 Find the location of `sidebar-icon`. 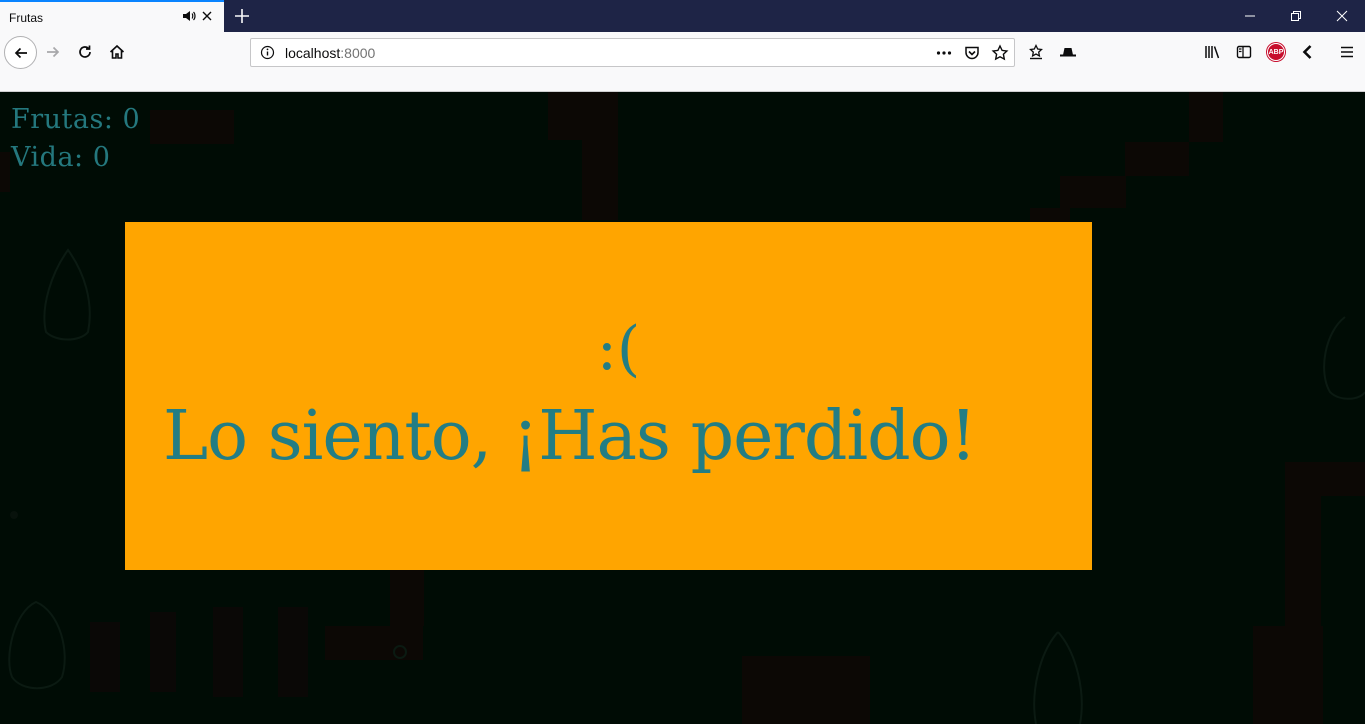

sidebar-icon is located at coordinates (1244, 52).